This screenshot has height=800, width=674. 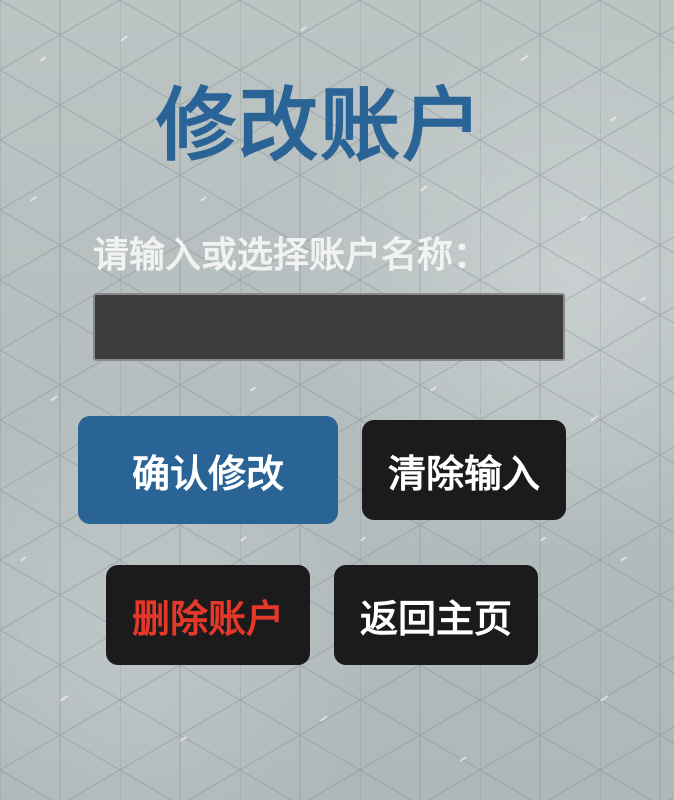 What do you see at coordinates (291, 255) in the screenshot?
I see `account-name-label: 请输入或选择账户名称：` at bounding box center [291, 255].